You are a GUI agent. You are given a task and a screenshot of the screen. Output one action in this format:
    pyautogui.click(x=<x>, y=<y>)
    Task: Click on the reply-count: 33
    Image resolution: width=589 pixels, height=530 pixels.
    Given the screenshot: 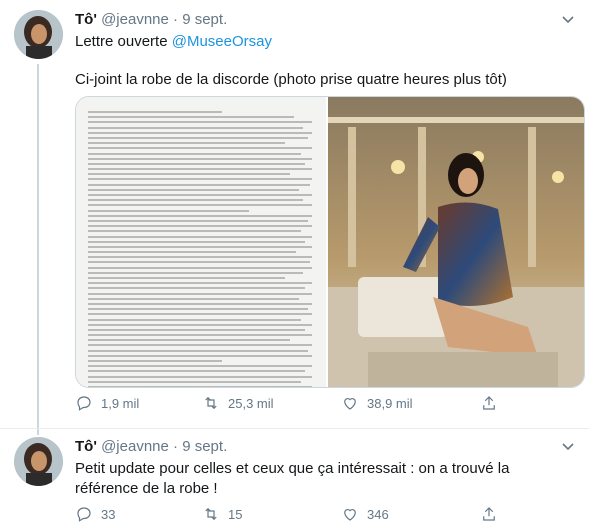 What is the action you would take?
    pyautogui.click(x=108, y=514)
    